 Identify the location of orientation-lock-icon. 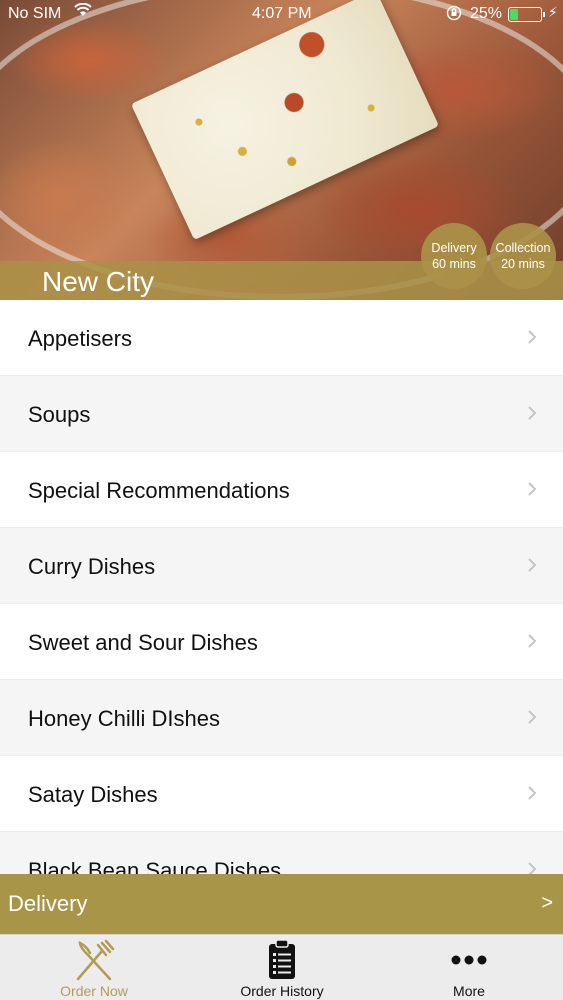
(454, 14).